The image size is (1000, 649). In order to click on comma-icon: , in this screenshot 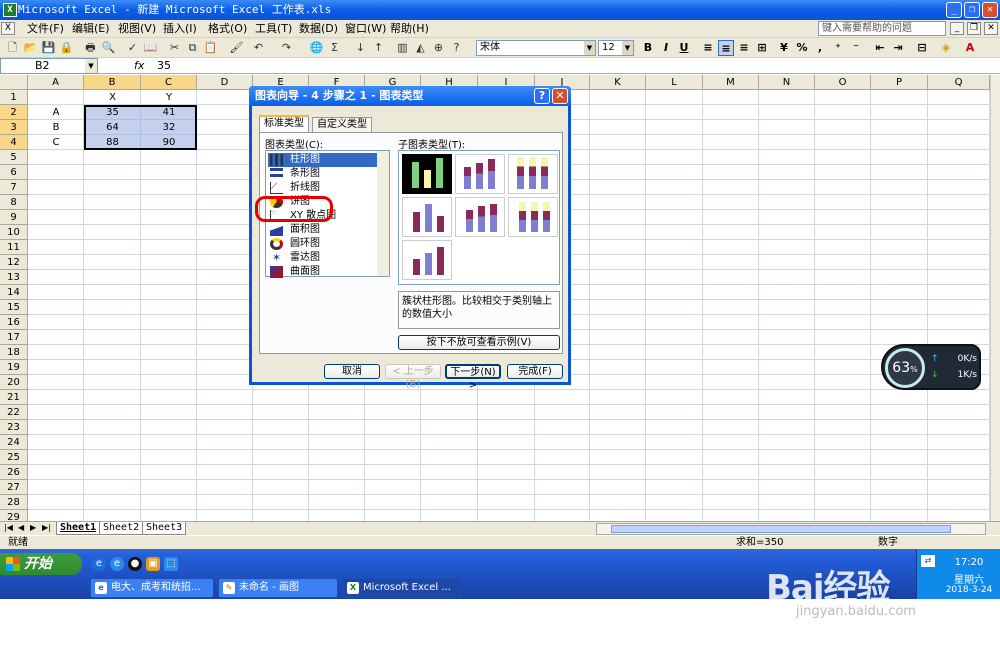, I will do `click(820, 48)`.